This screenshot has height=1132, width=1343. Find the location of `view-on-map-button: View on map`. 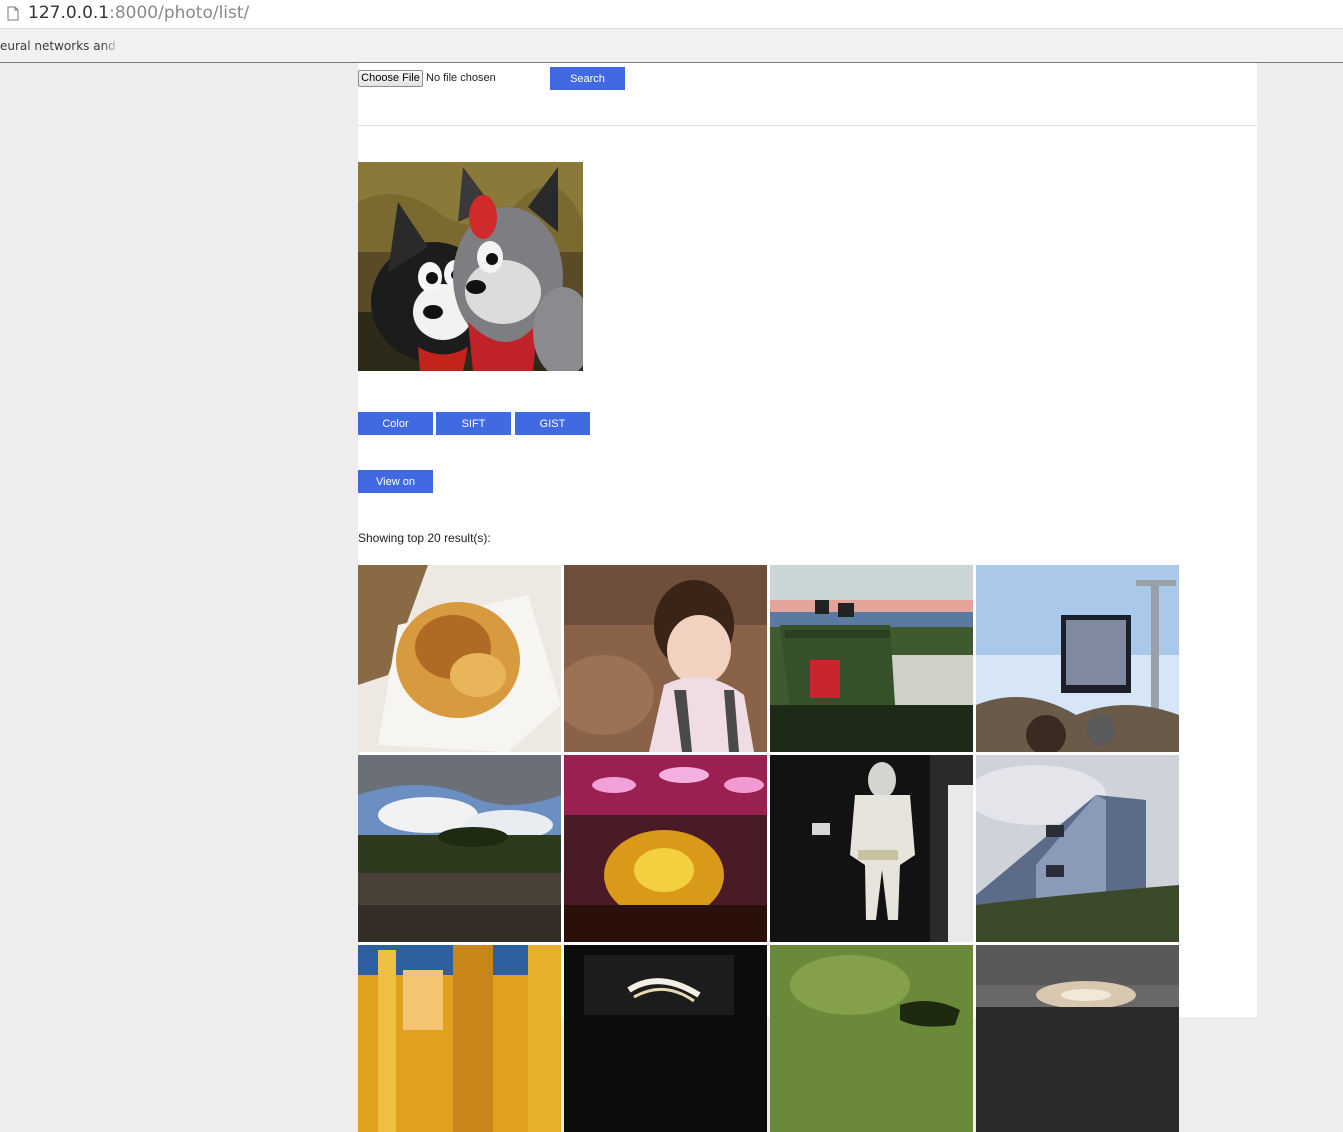

view-on-map-button: View on map is located at coordinates (395, 490).